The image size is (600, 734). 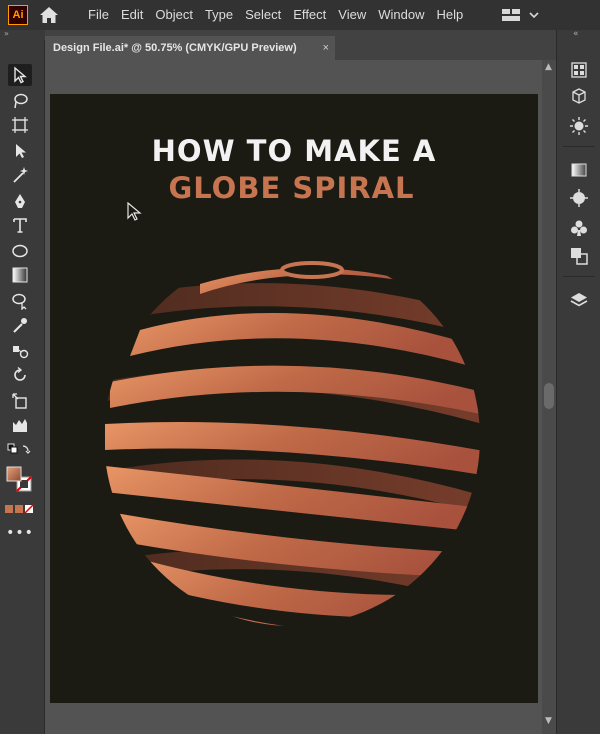 I want to click on direct-selection-tool, so click(x=20, y=101).